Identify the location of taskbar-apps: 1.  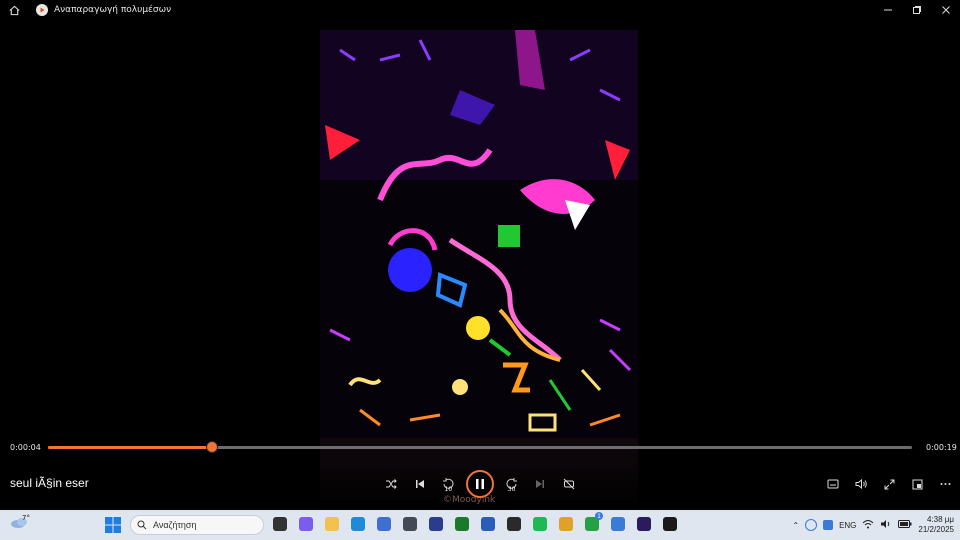
(475, 524).